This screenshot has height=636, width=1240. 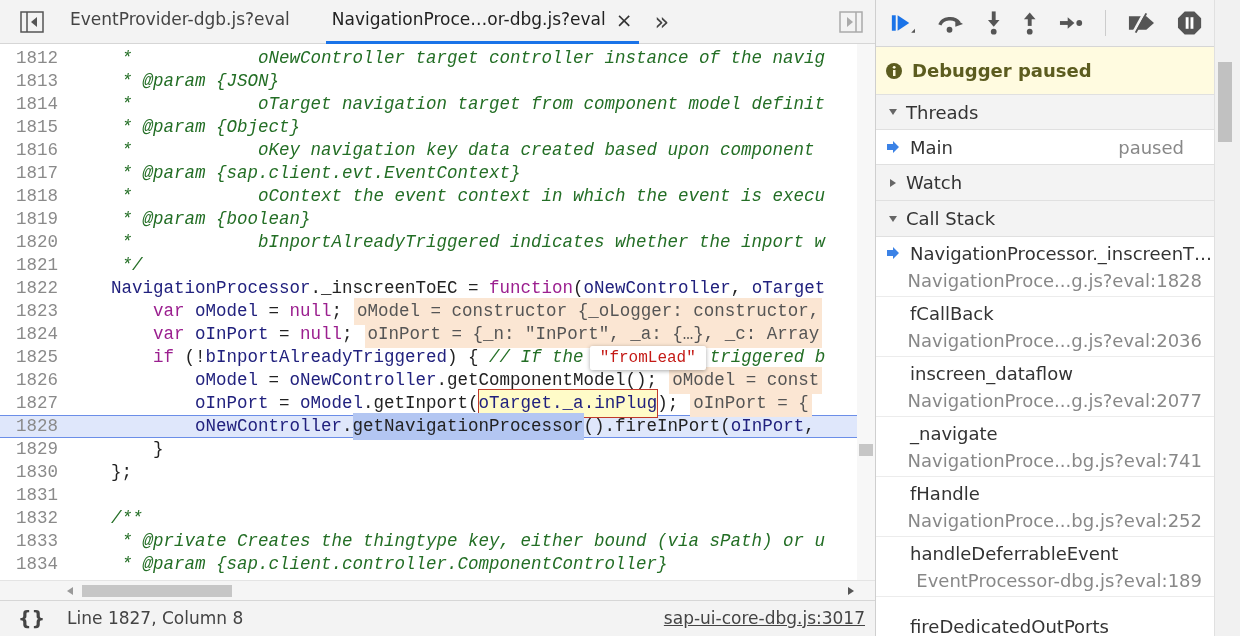 I want to click on frame-name: _navigate, so click(x=954, y=434).